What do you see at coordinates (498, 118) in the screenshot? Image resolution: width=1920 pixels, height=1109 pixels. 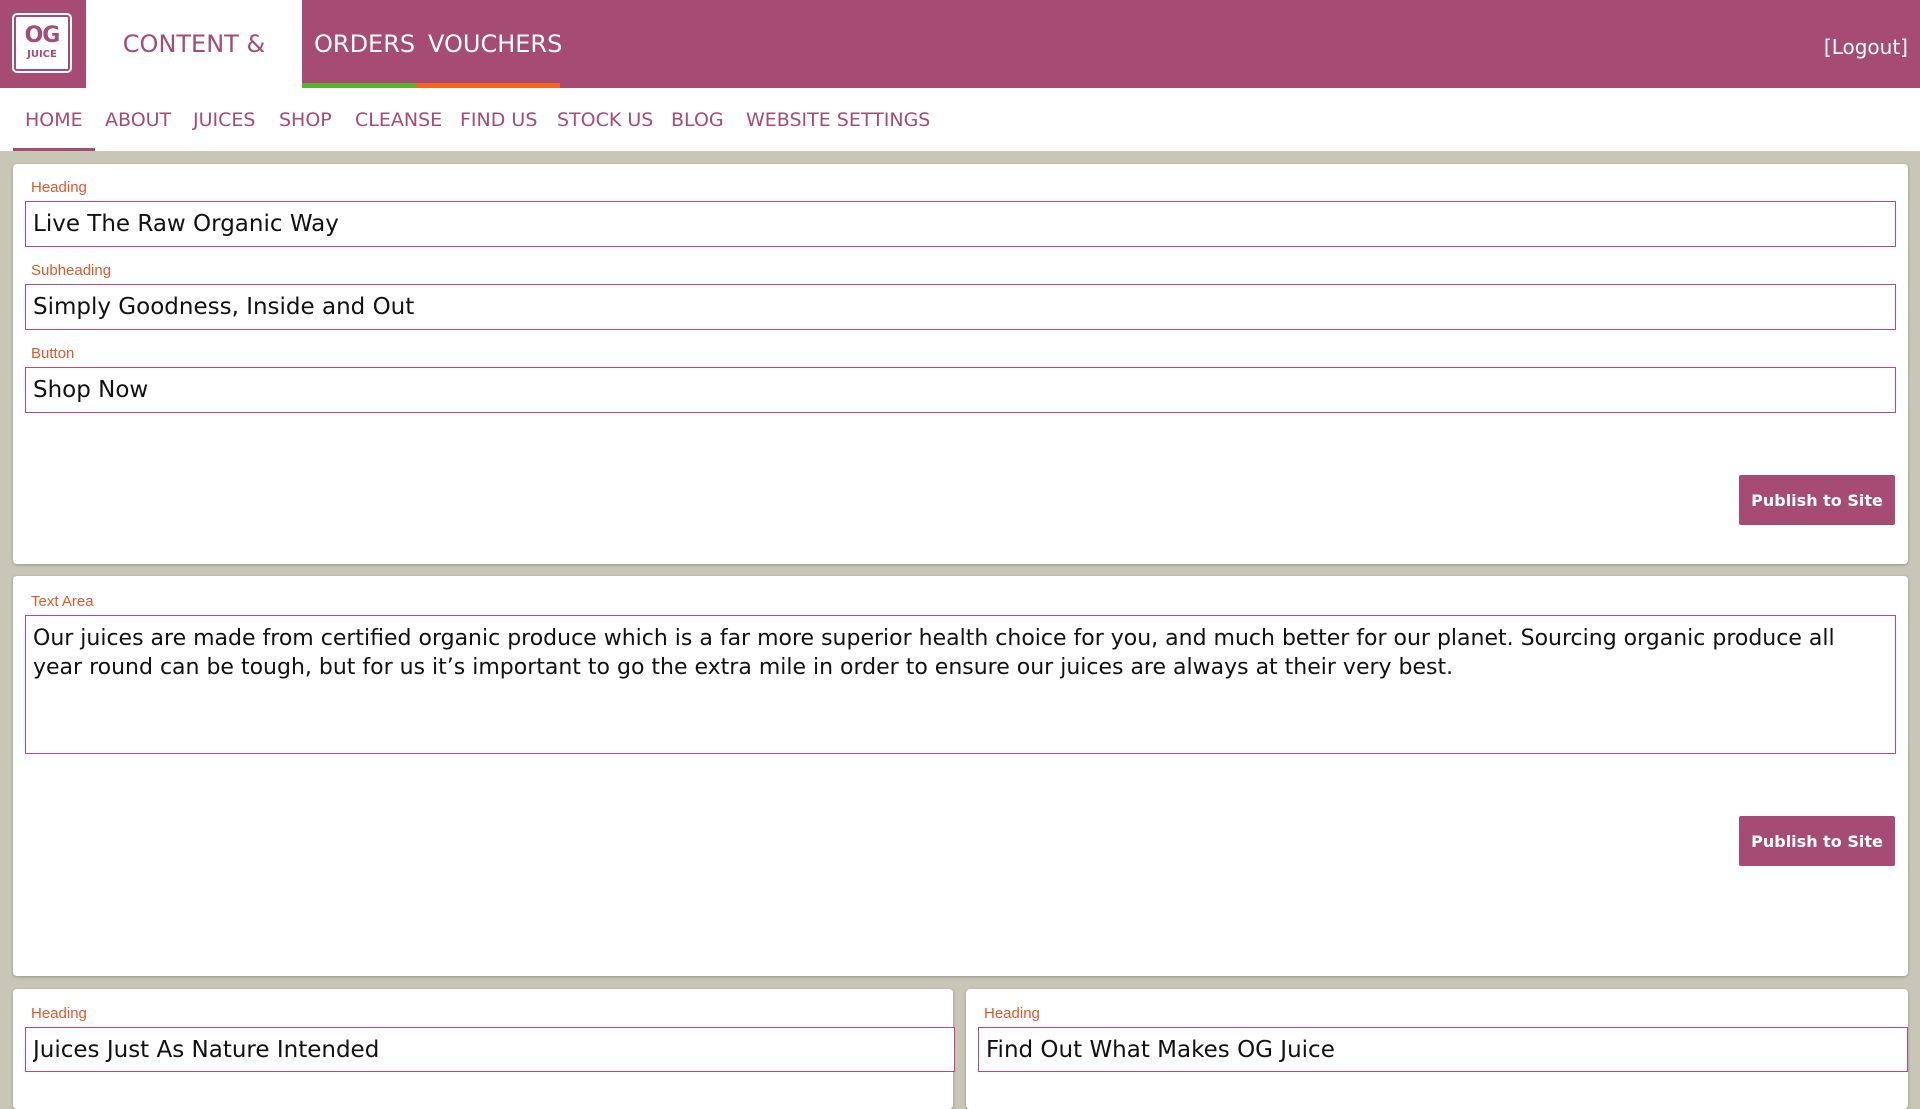 I see `subnav-item-find-us: FIND US` at bounding box center [498, 118].